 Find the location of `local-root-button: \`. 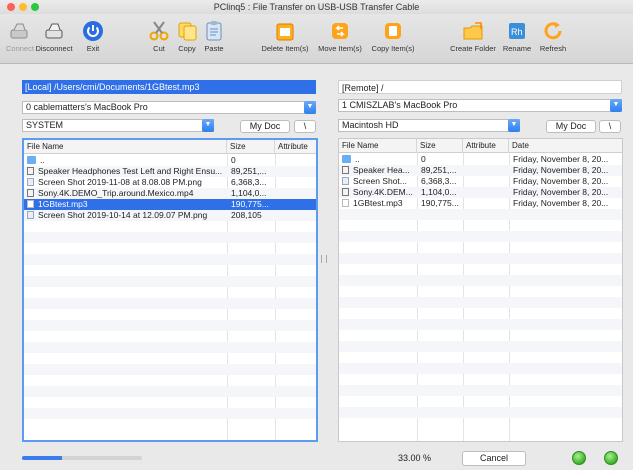

local-root-button: \ is located at coordinates (305, 126).